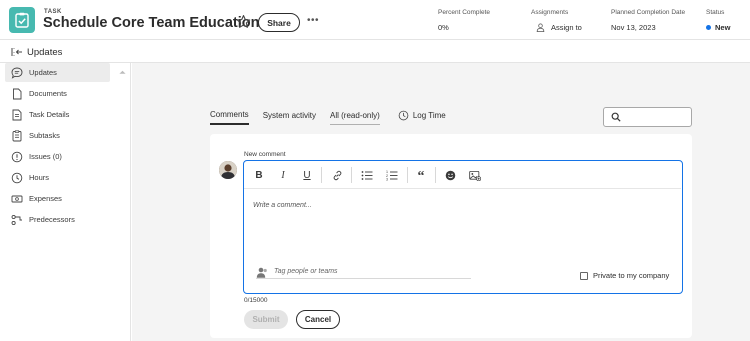  Describe the element at coordinates (45, 156) in the screenshot. I see `sidebar-item-label: Issues (0)` at that location.